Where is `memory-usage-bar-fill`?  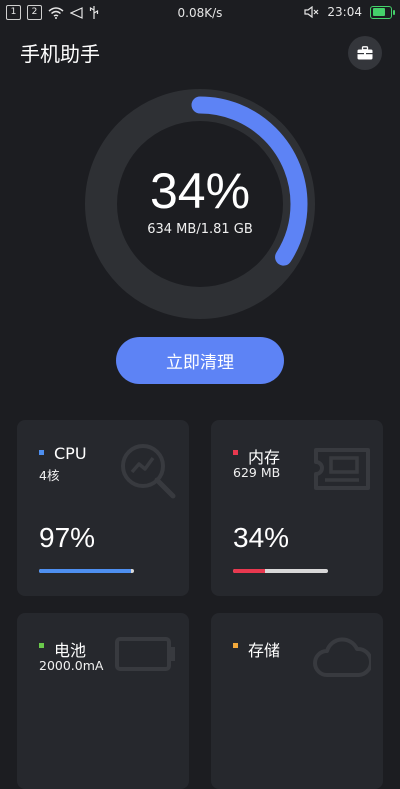
memory-usage-bar-fill is located at coordinates (249, 571).